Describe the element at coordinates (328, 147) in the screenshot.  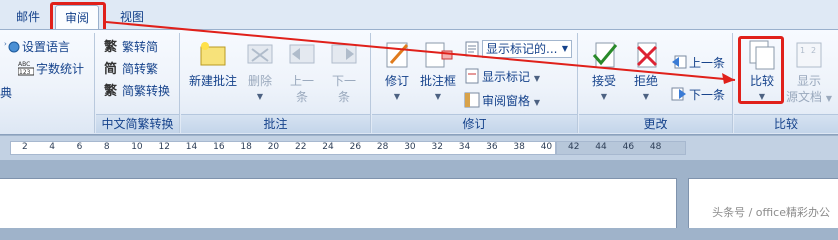
I see `ruler-tick-label: 24` at that location.